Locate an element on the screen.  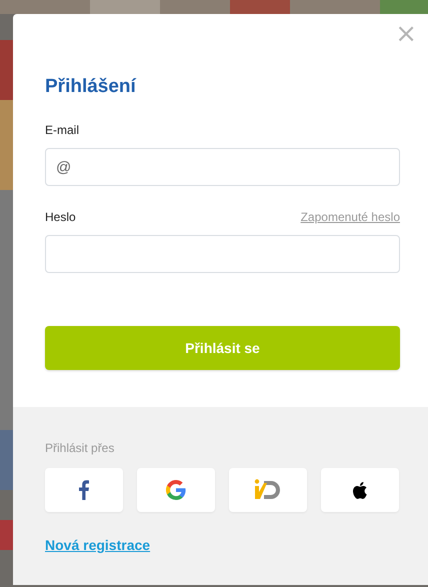
g-logo-icon is located at coordinates (176, 490).